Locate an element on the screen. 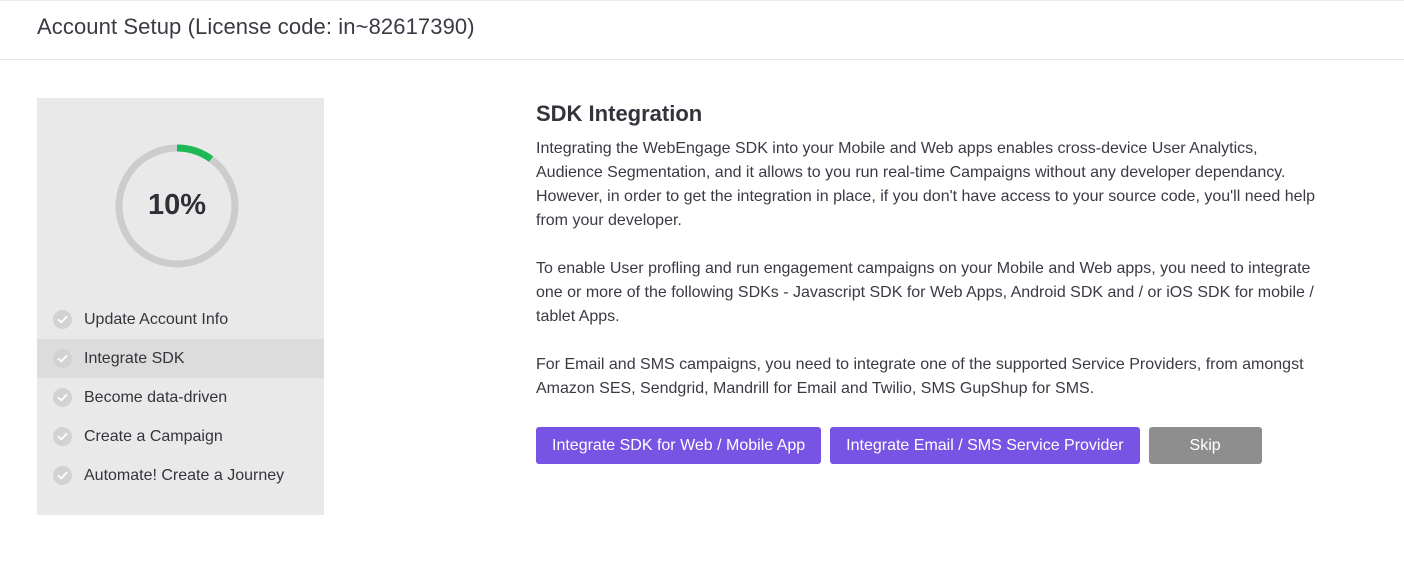  step-create-campaign: Create a Campaign is located at coordinates (180, 436).